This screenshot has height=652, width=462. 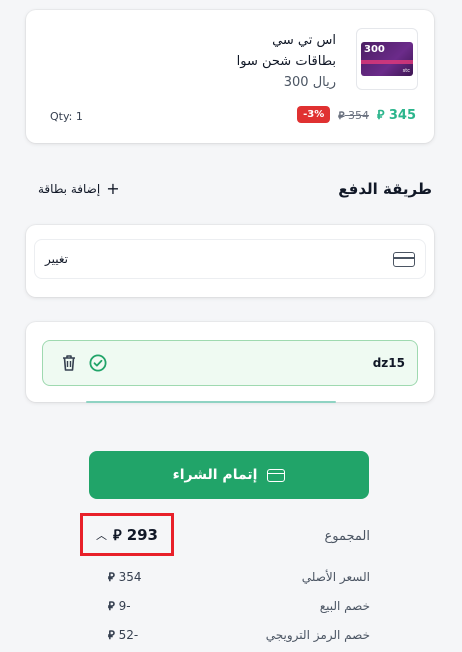 I want to click on new-price-value: 345, so click(x=402, y=115).